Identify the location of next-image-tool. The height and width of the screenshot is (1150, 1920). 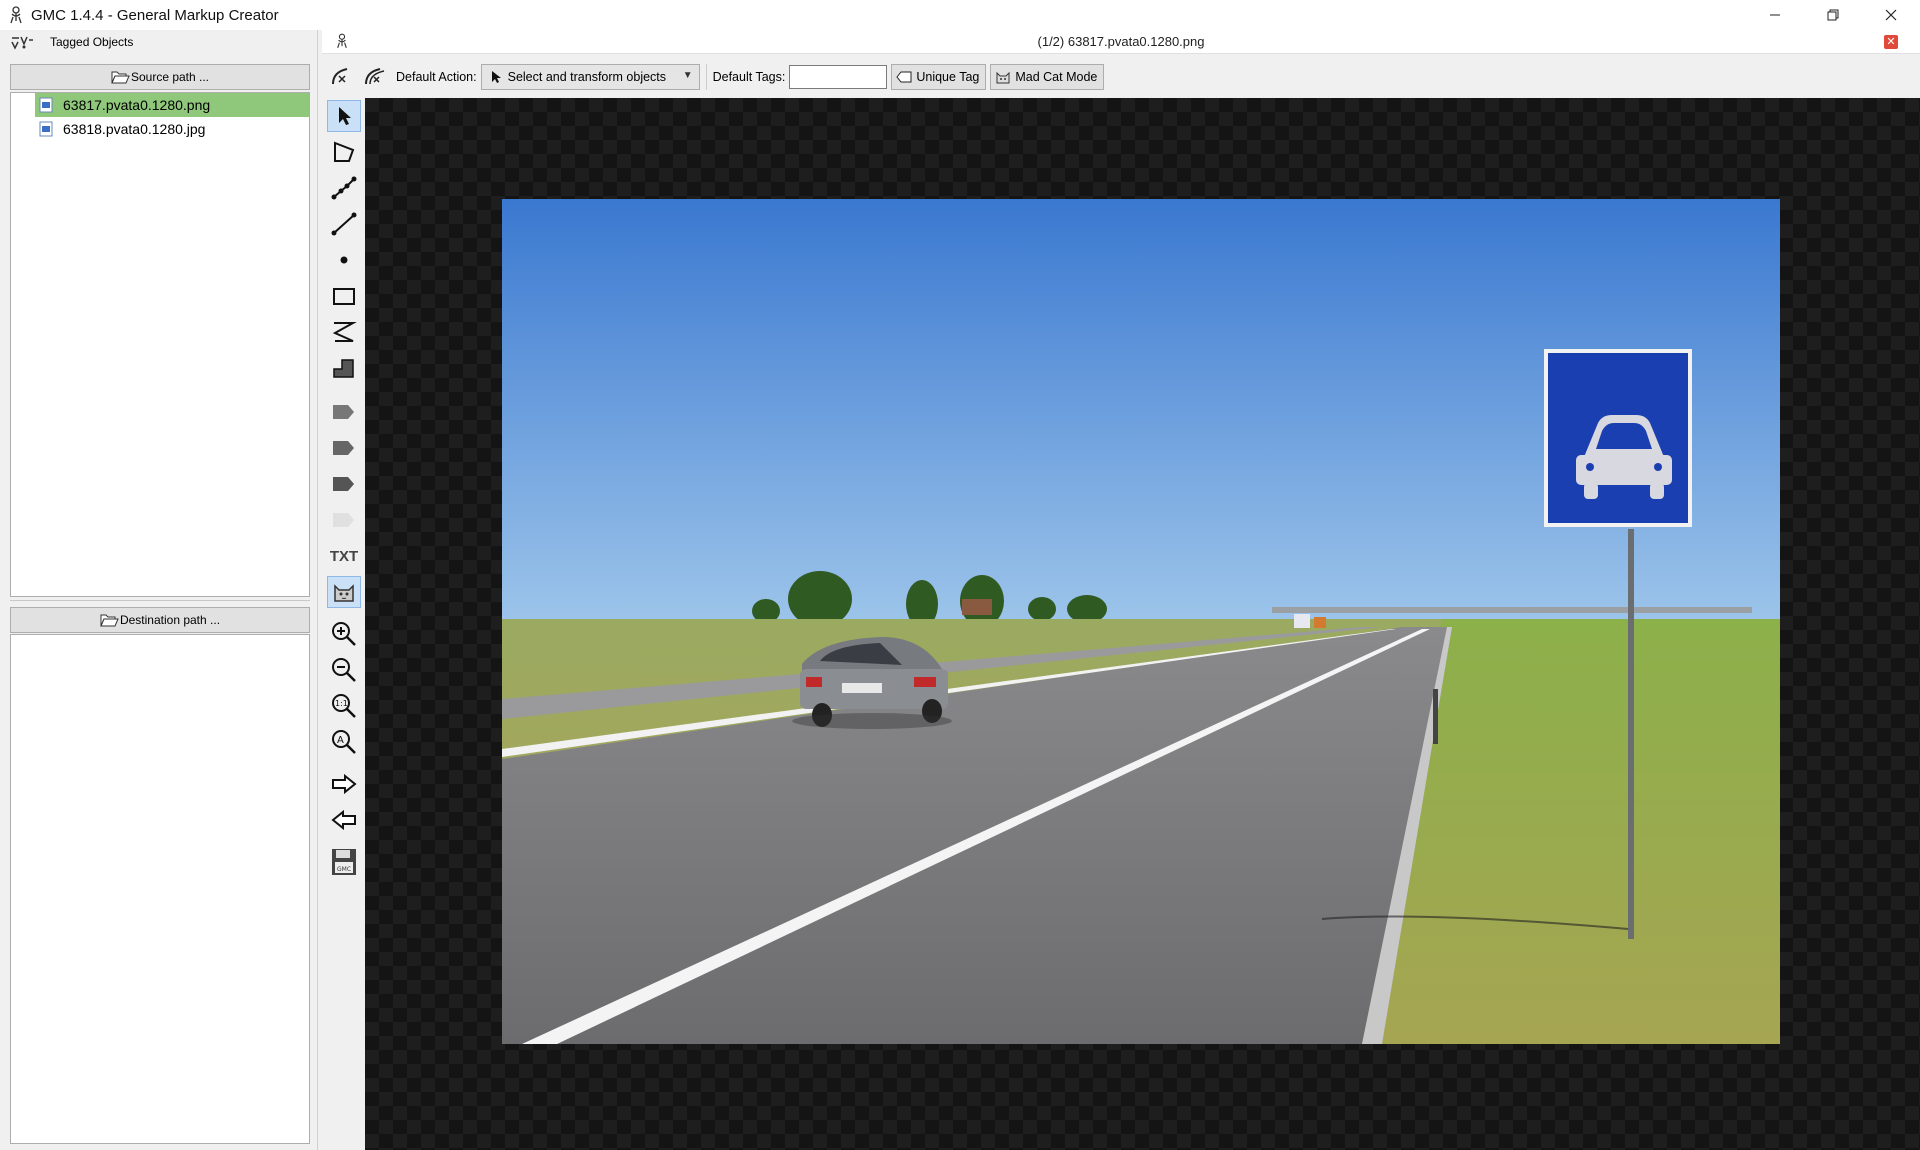
(344, 784).